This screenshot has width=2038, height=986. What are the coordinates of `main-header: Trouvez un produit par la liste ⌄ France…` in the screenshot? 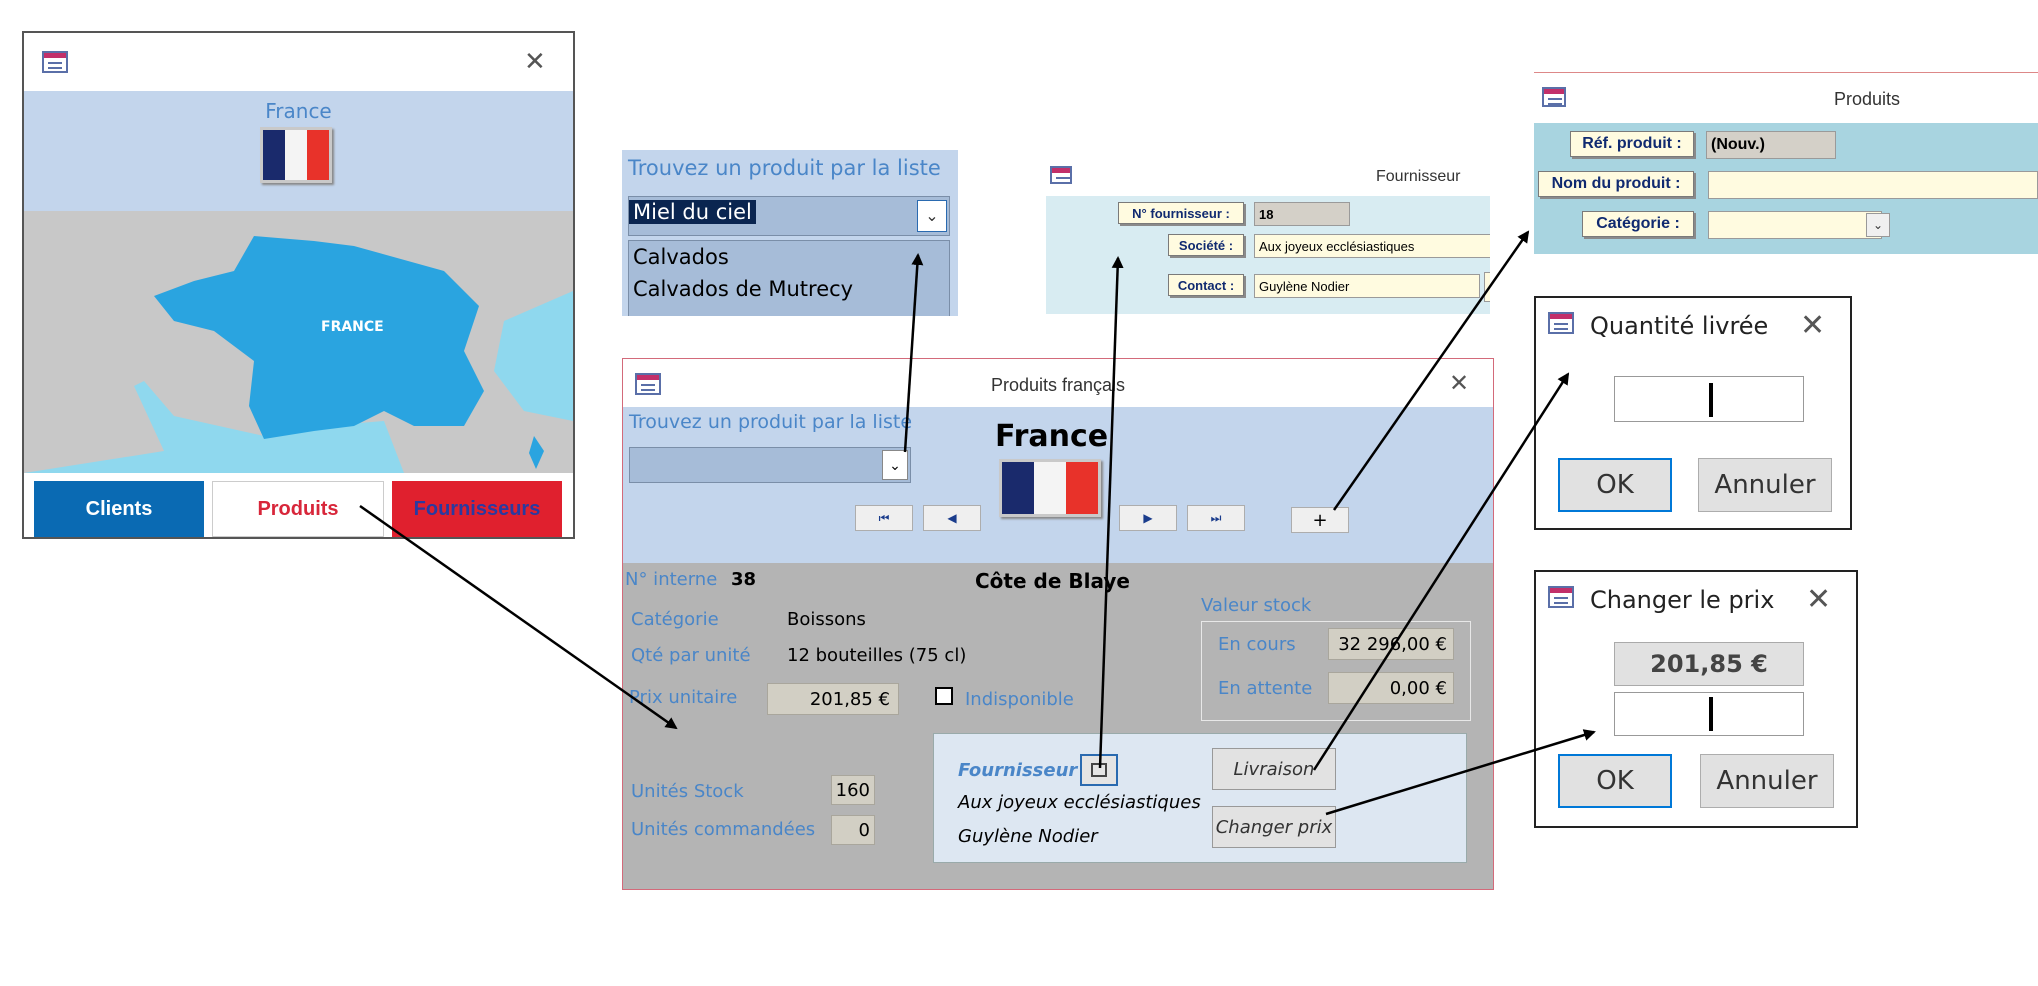 It's located at (1058, 485).